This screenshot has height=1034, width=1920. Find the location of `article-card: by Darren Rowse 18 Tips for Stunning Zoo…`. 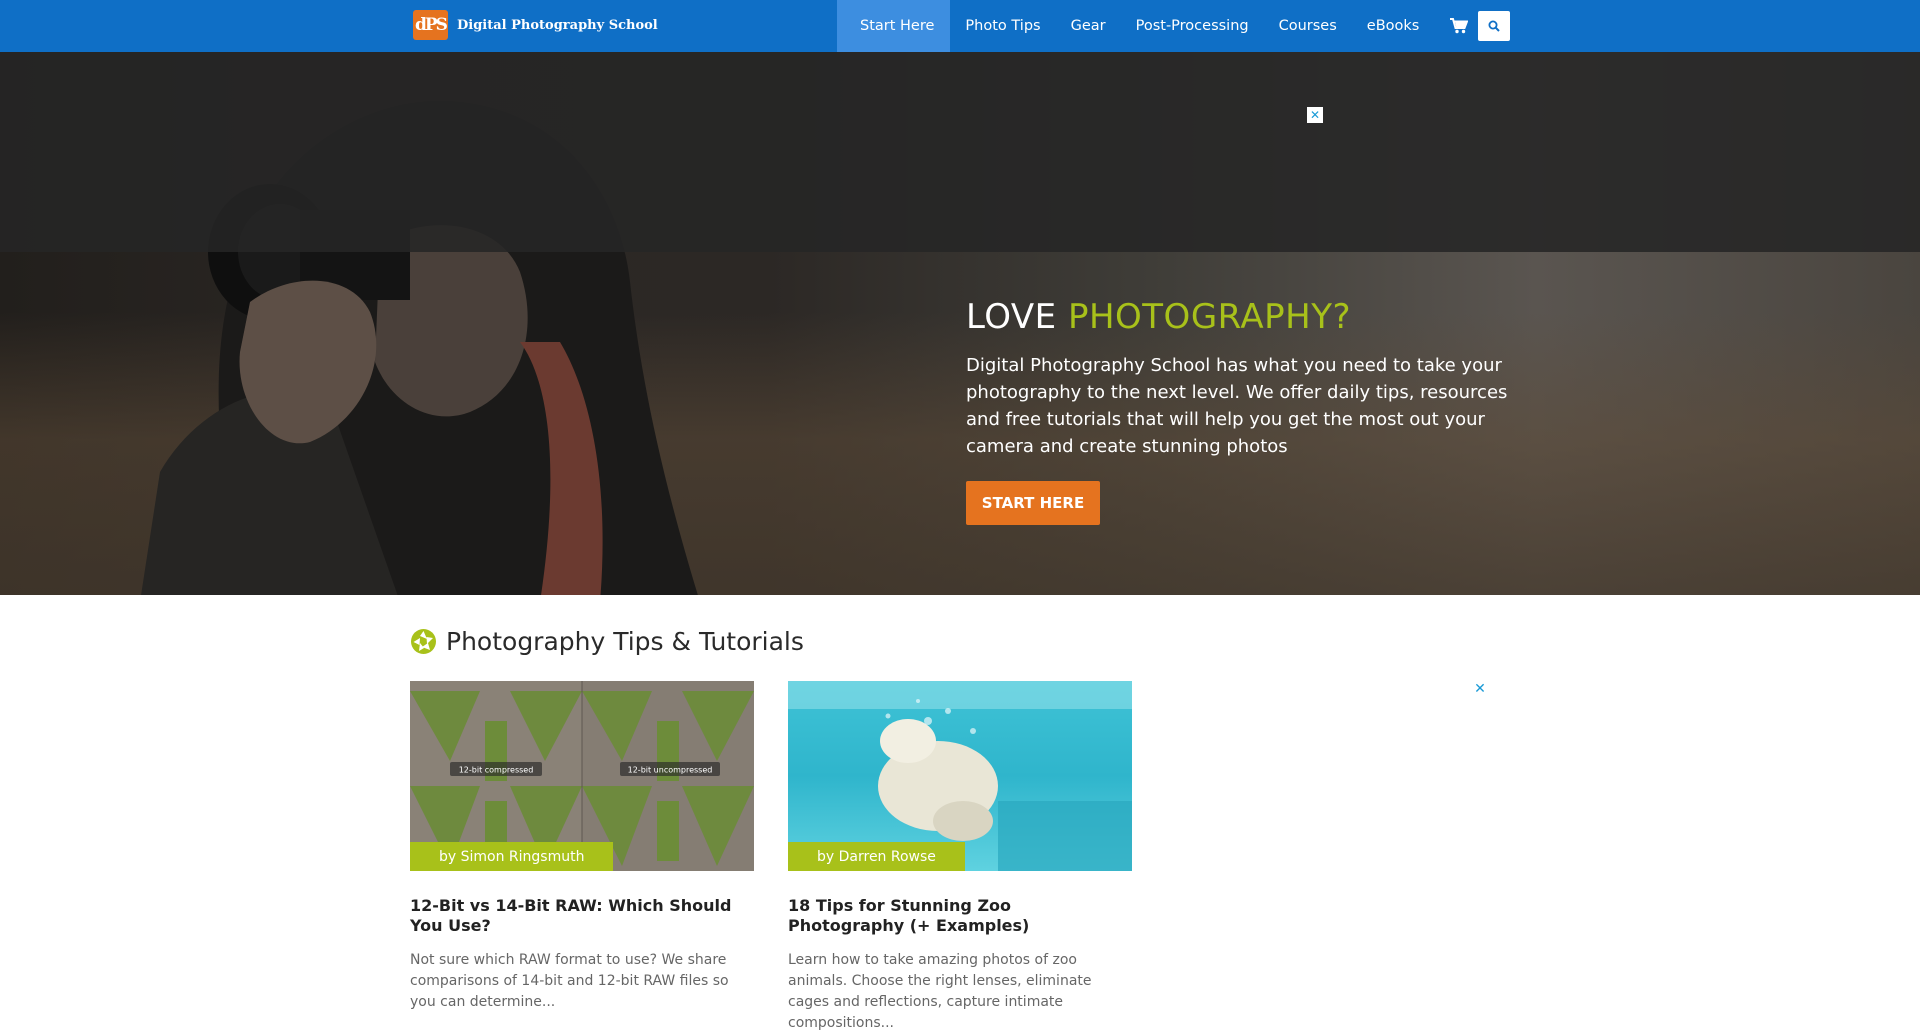

article-card: by Darren Rowse 18 Tips for Stunning Zoo… is located at coordinates (960, 857).